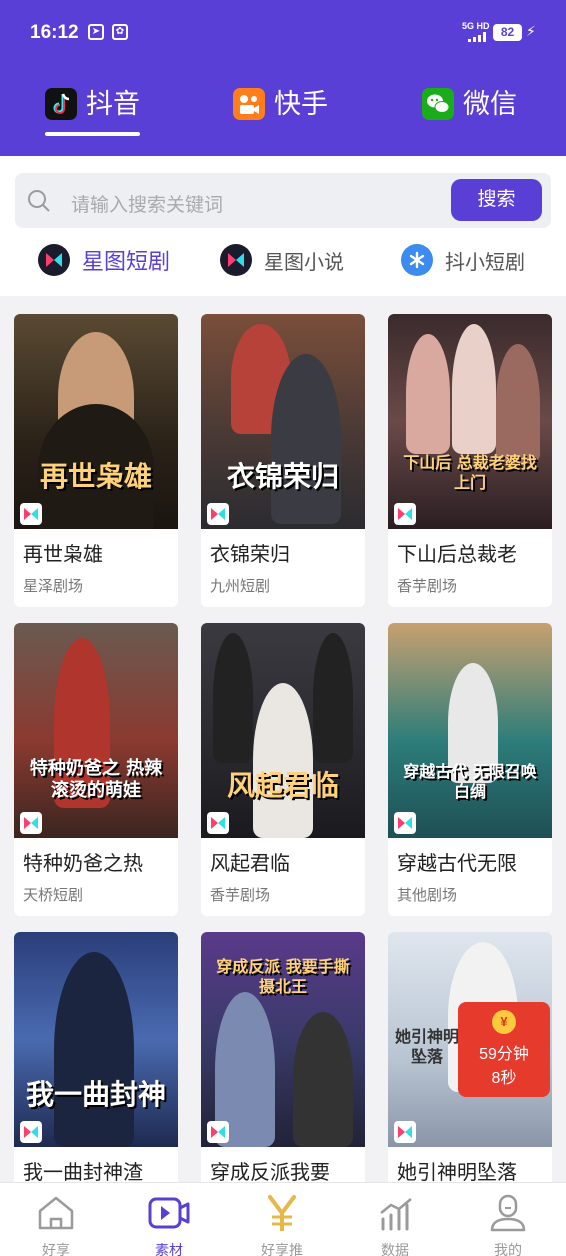  What do you see at coordinates (427, 895) in the screenshot?
I see `card-source: 其他剧场` at bounding box center [427, 895].